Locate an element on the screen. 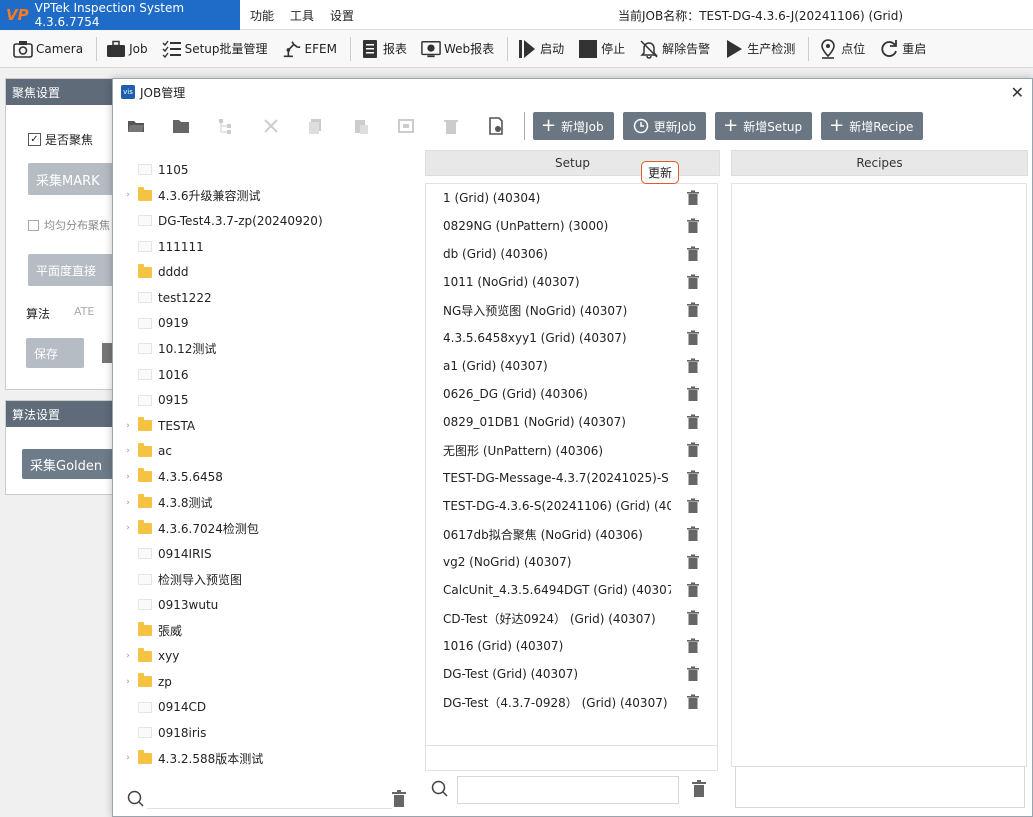 The width and height of the screenshot is (1033, 817). web-report-button: Web报表 is located at coordinates (457, 49).